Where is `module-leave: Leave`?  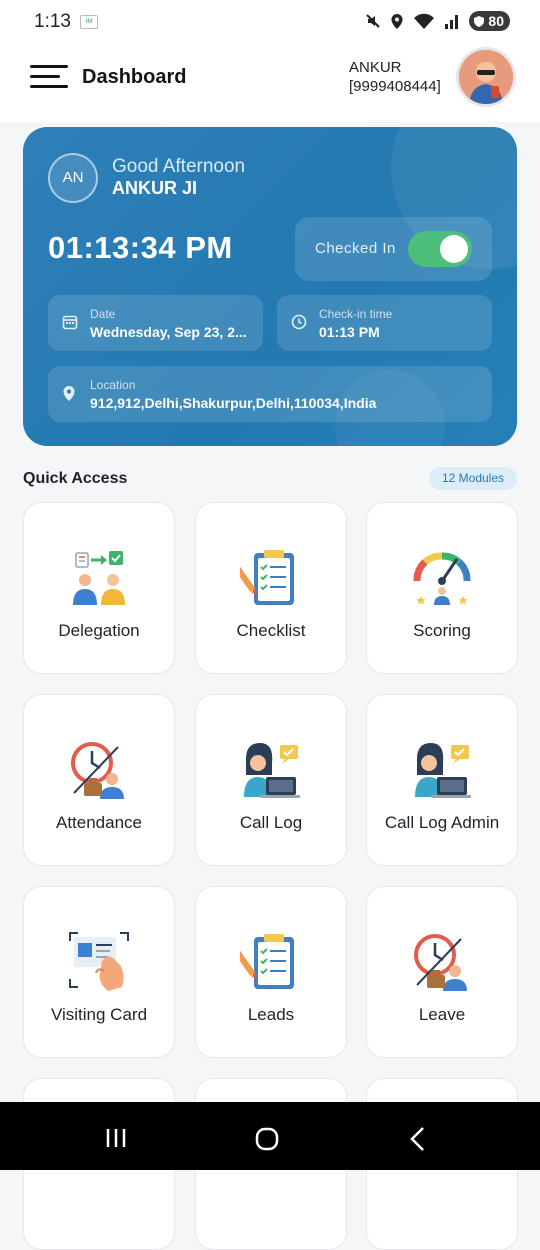 module-leave: Leave is located at coordinates (442, 972).